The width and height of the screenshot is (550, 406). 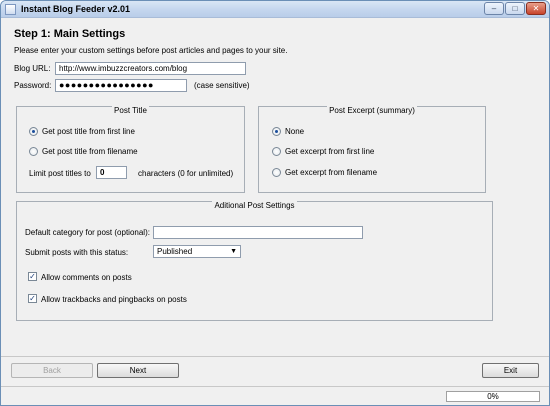 What do you see at coordinates (276, 172) in the screenshot?
I see `radio-excerpt-filename` at bounding box center [276, 172].